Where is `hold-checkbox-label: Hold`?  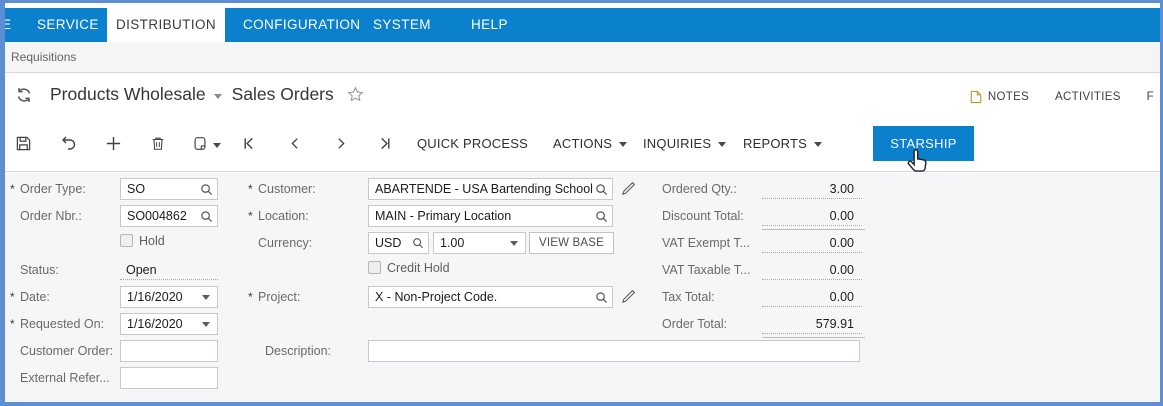 hold-checkbox-label: Hold is located at coordinates (152, 241).